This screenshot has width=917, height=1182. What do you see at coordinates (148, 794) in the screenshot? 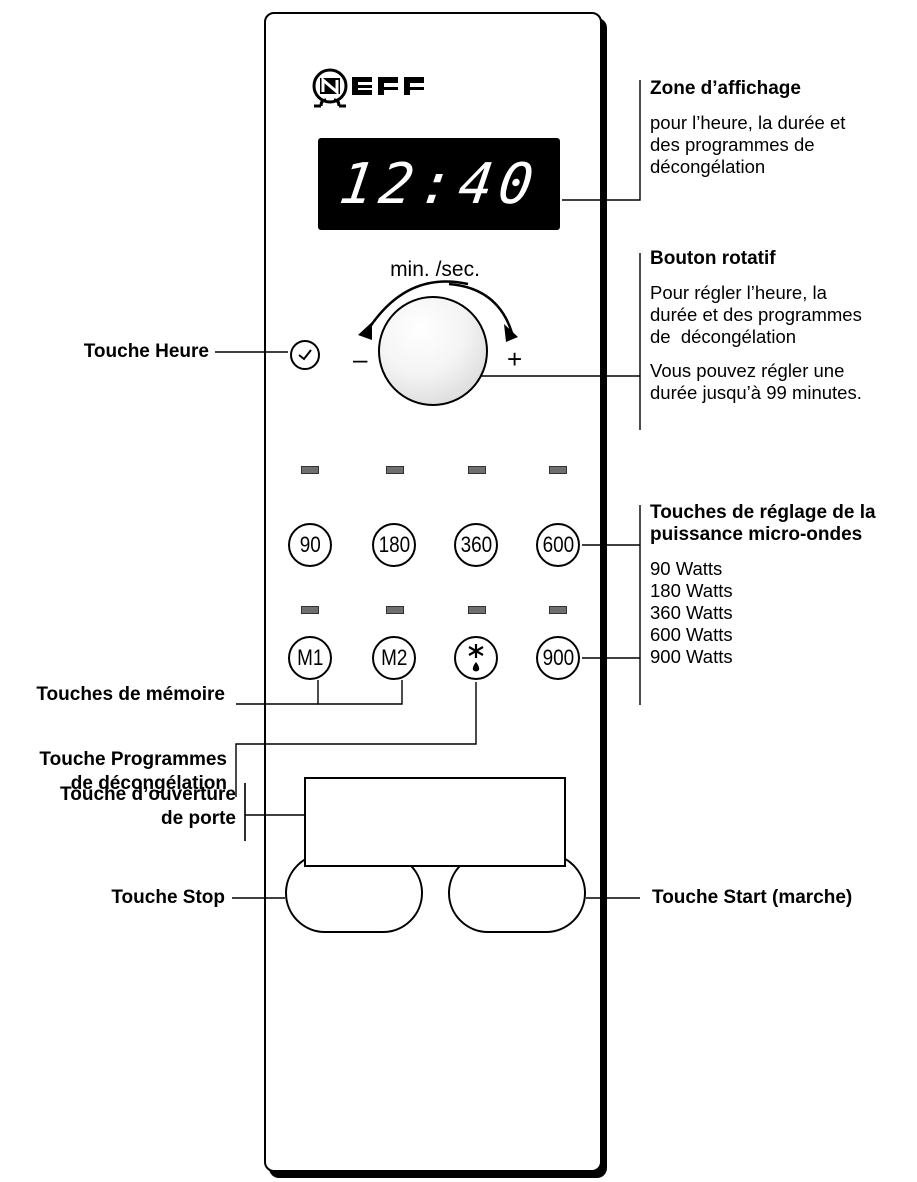
I see `label-porte-line: Touche d’ouverture` at bounding box center [148, 794].